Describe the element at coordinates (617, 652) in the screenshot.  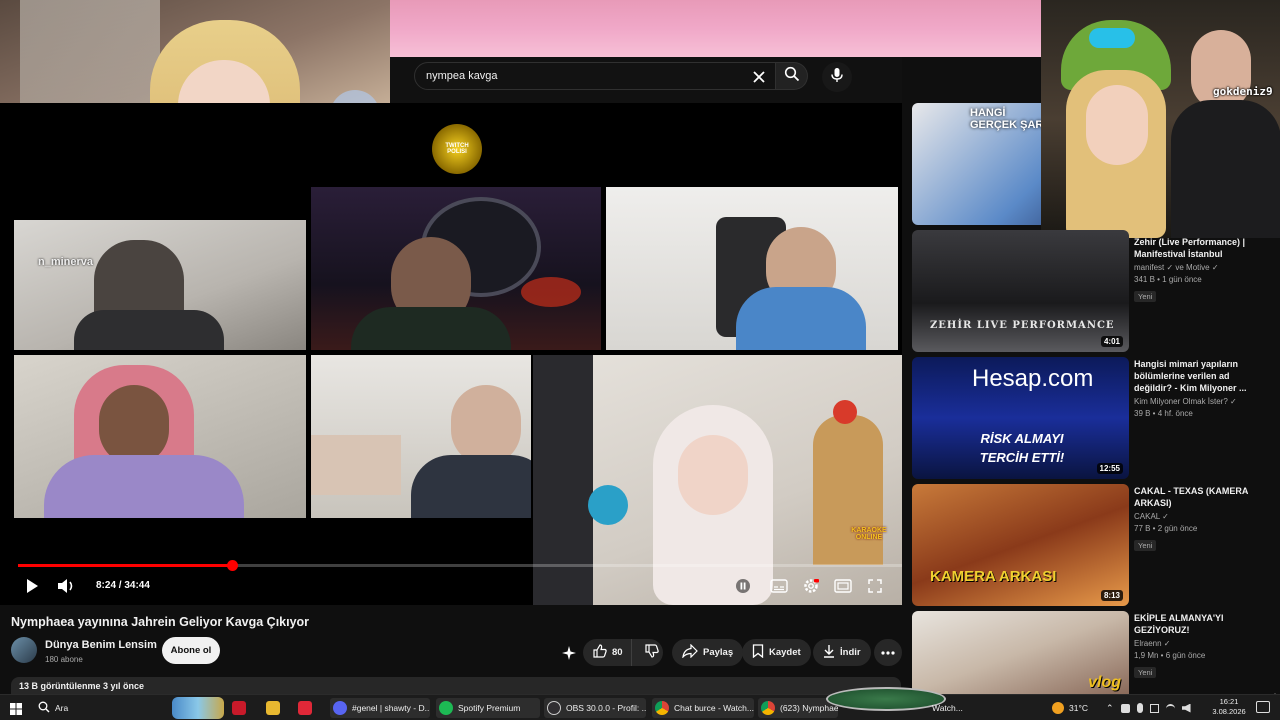
I see `like-count: 80` at that location.